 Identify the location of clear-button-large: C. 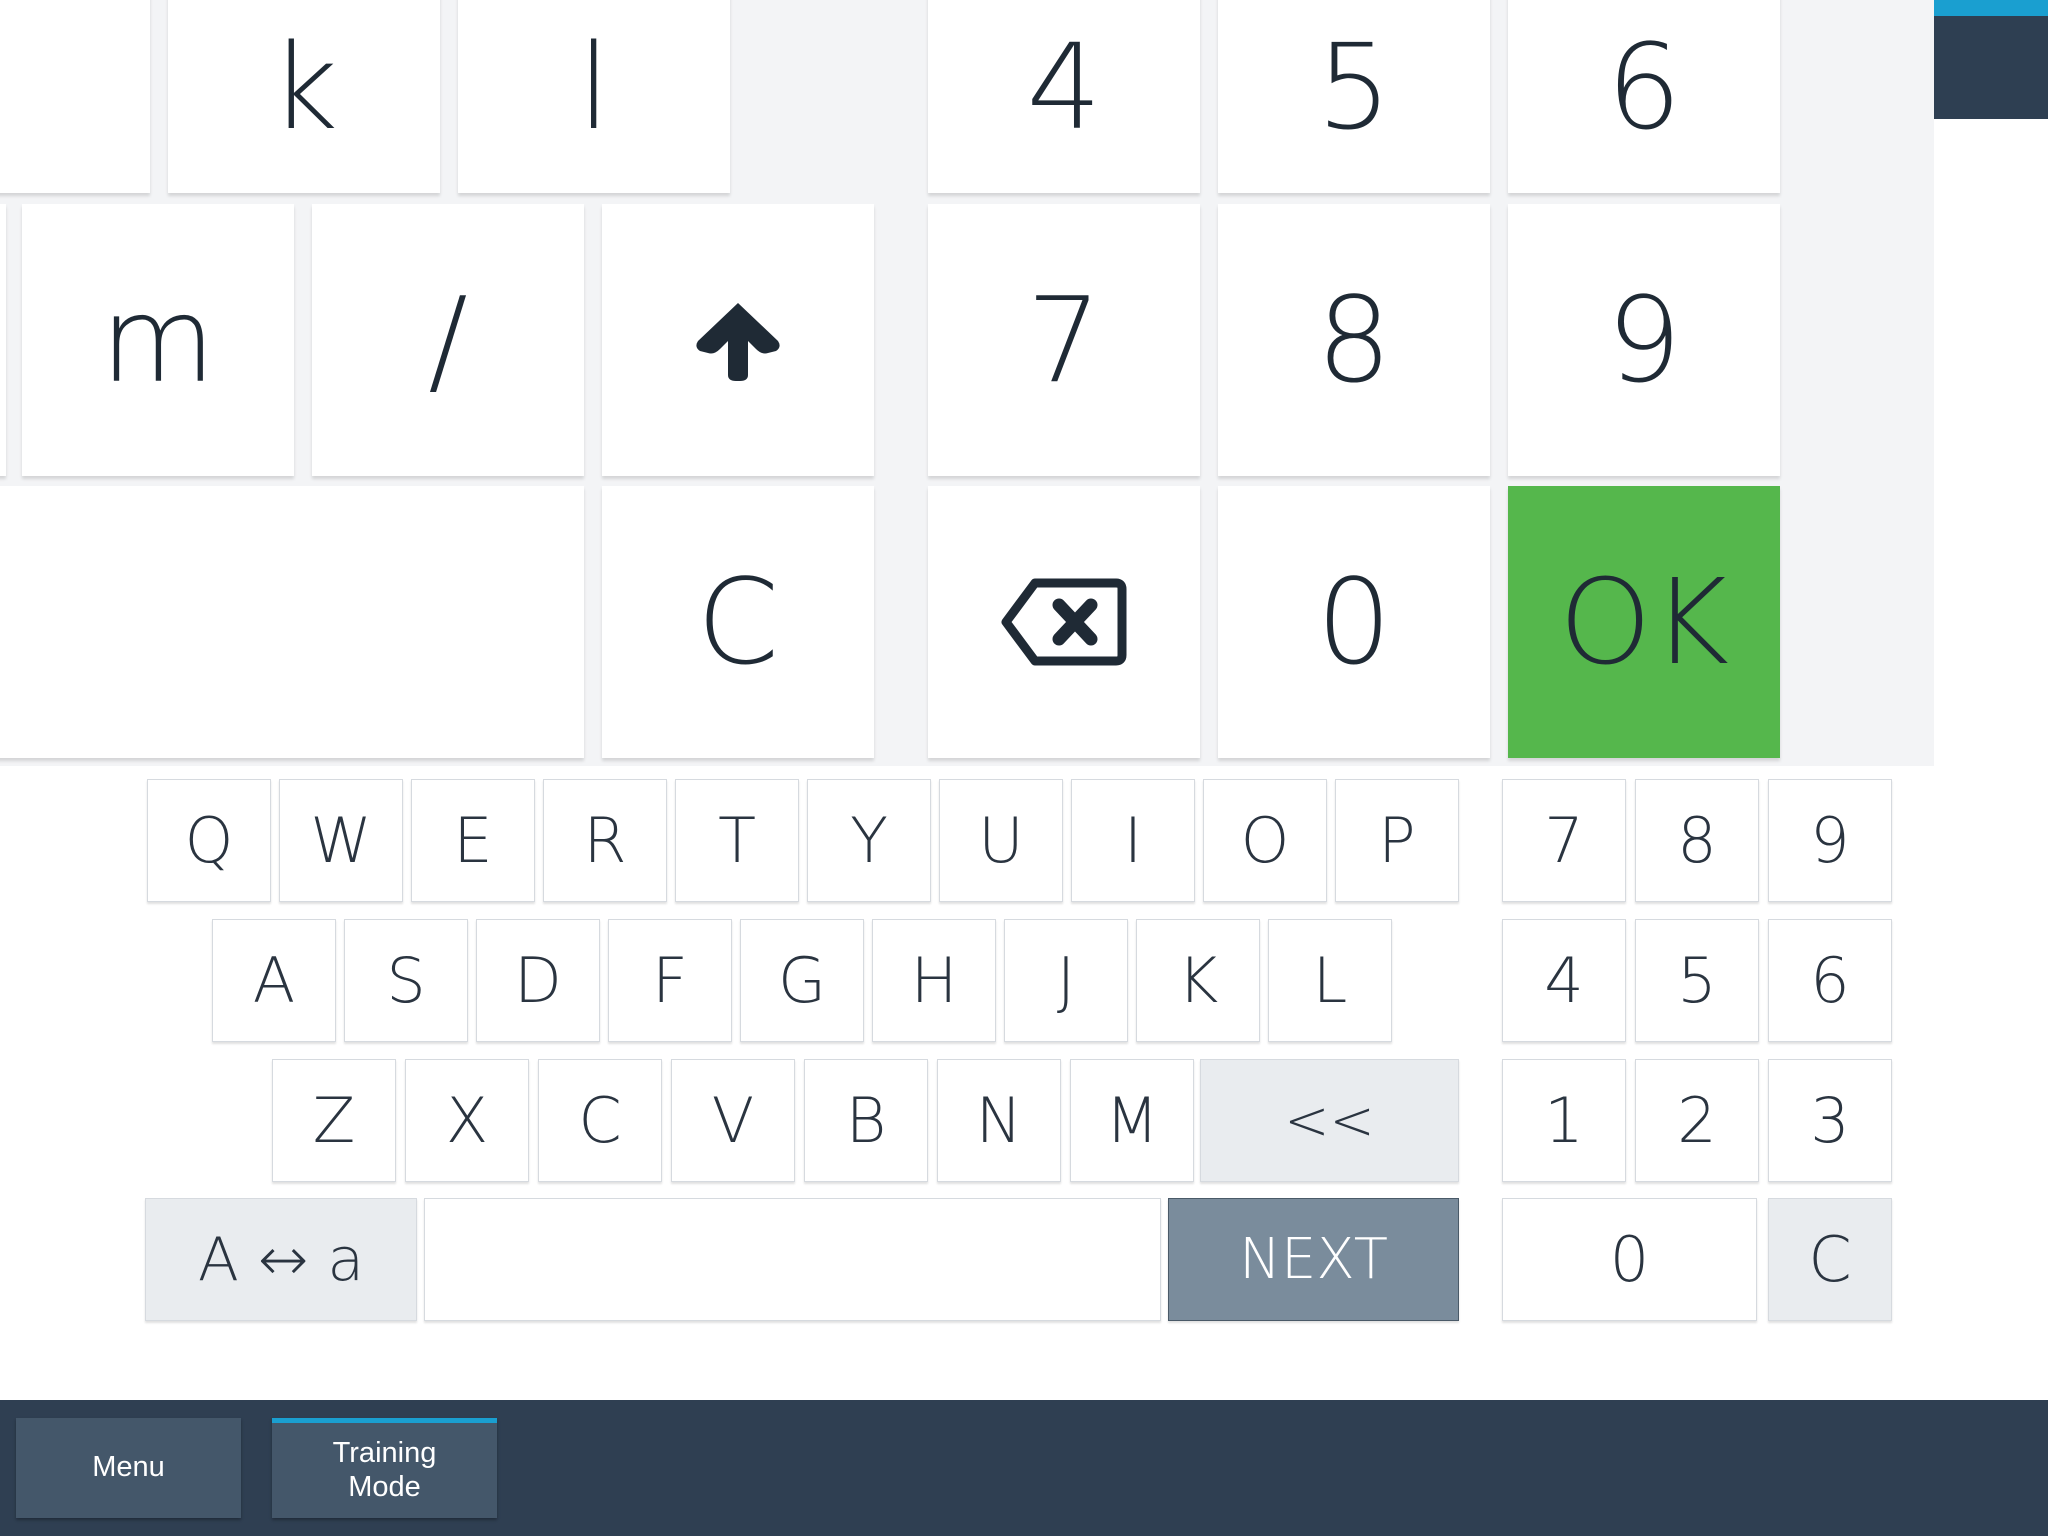
(738, 622).